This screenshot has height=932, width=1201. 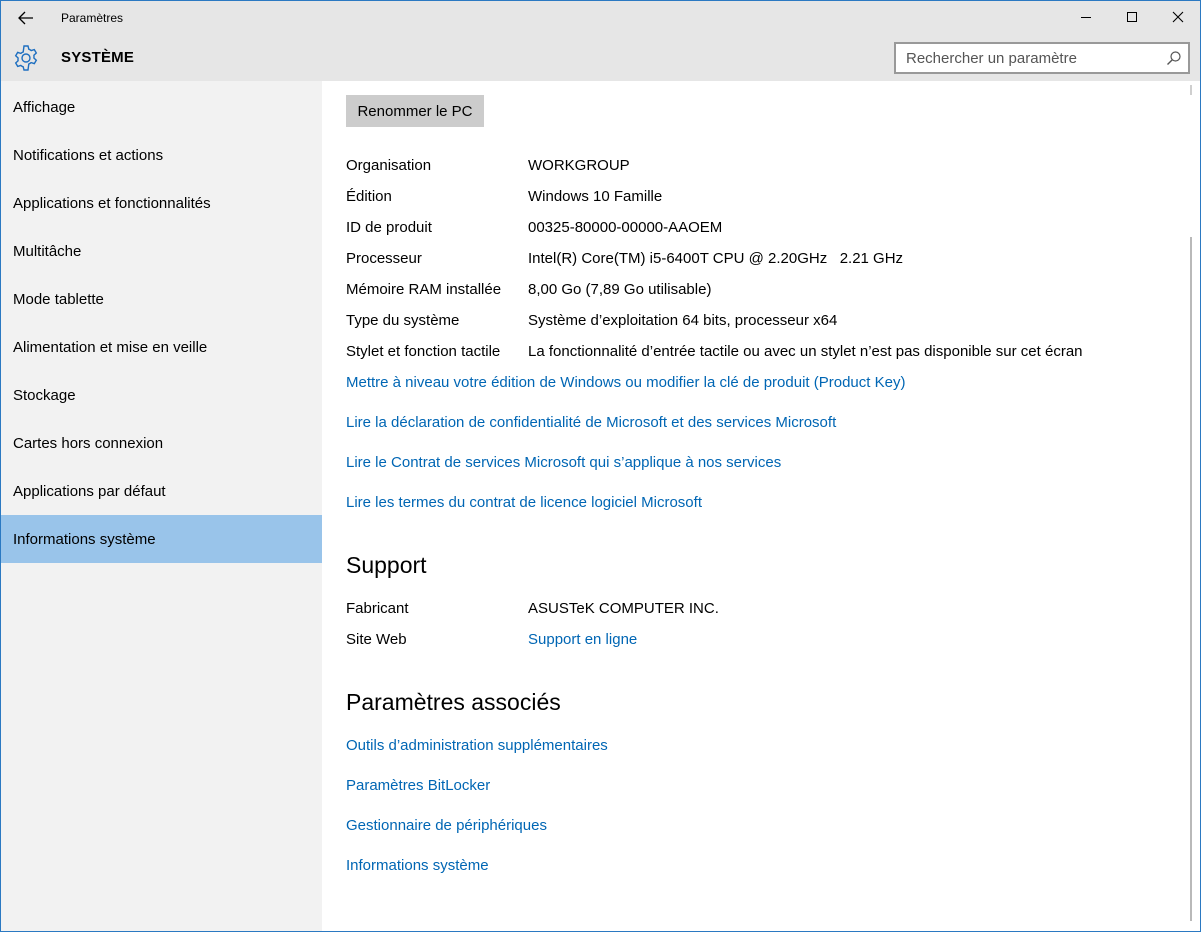 I want to click on info-label: Stylet et fonction tactile, so click(x=423, y=351).